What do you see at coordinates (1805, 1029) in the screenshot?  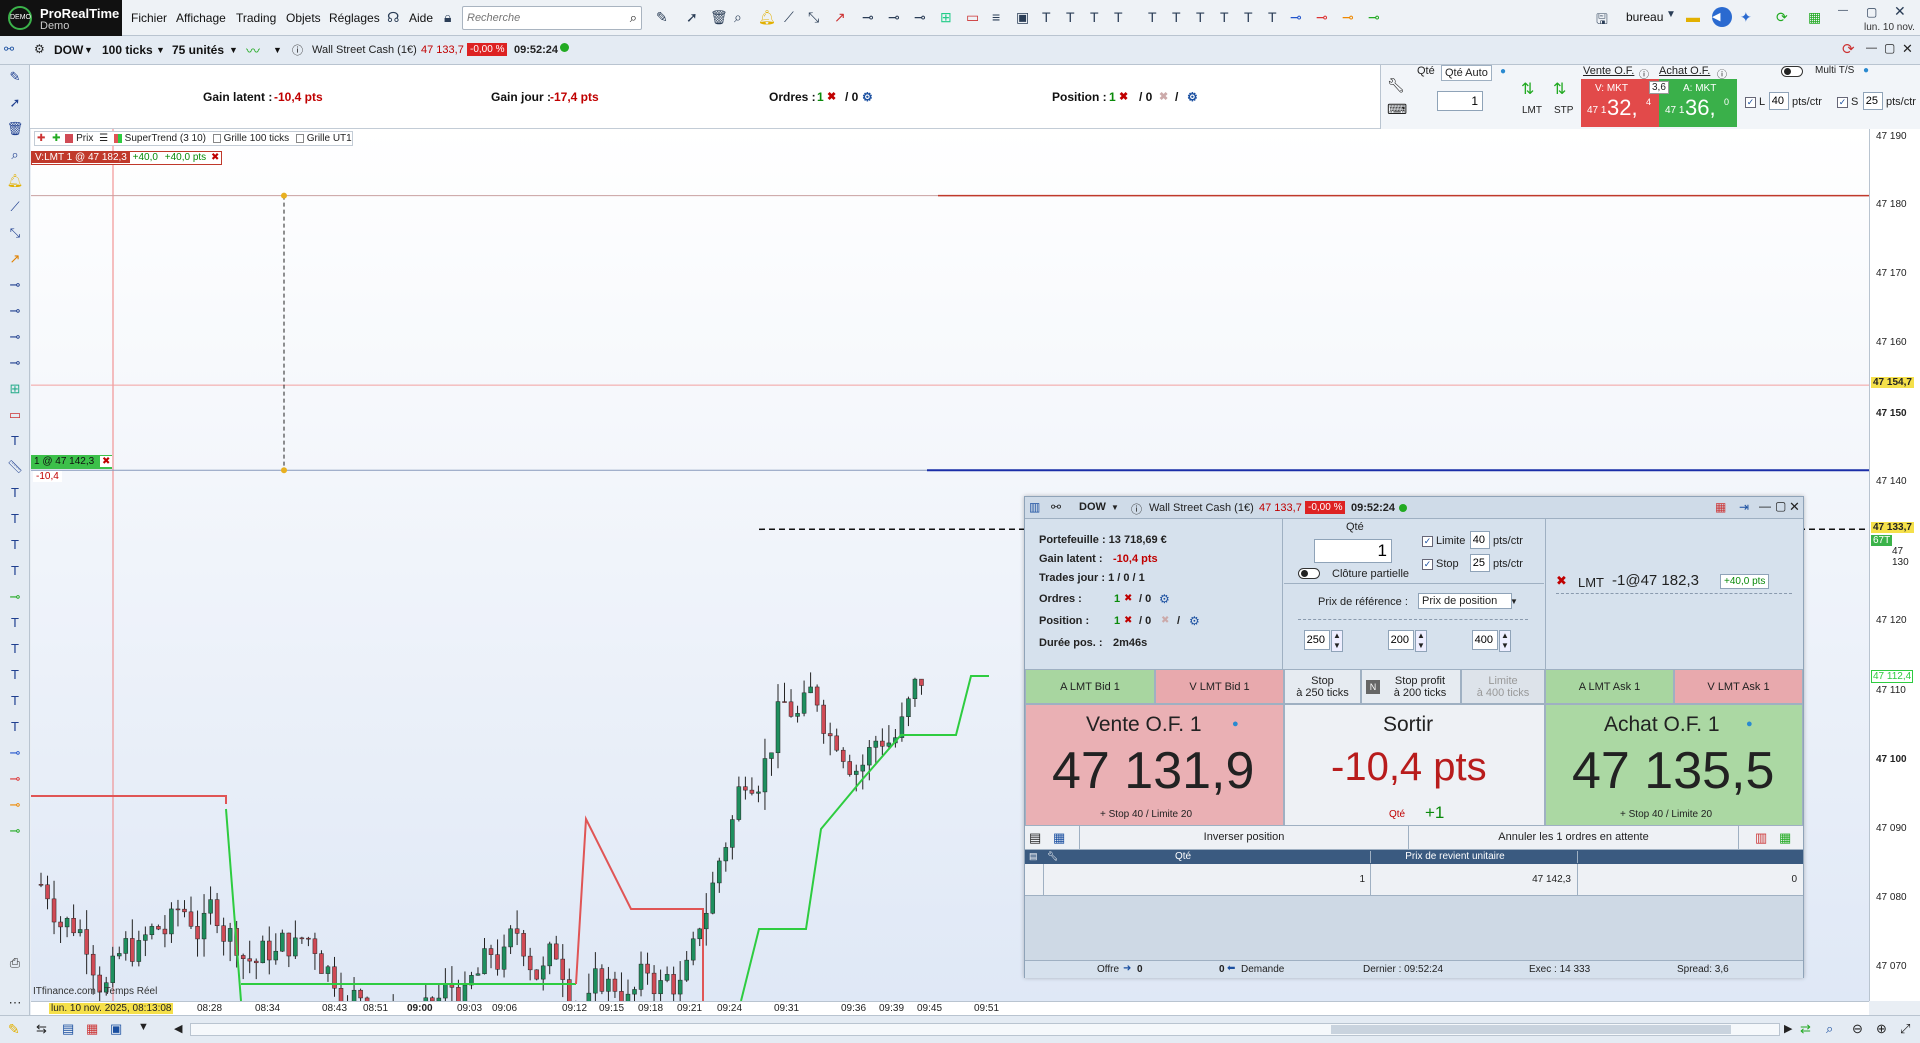 I see `bottom-autoscale-icon: ⇄` at bounding box center [1805, 1029].